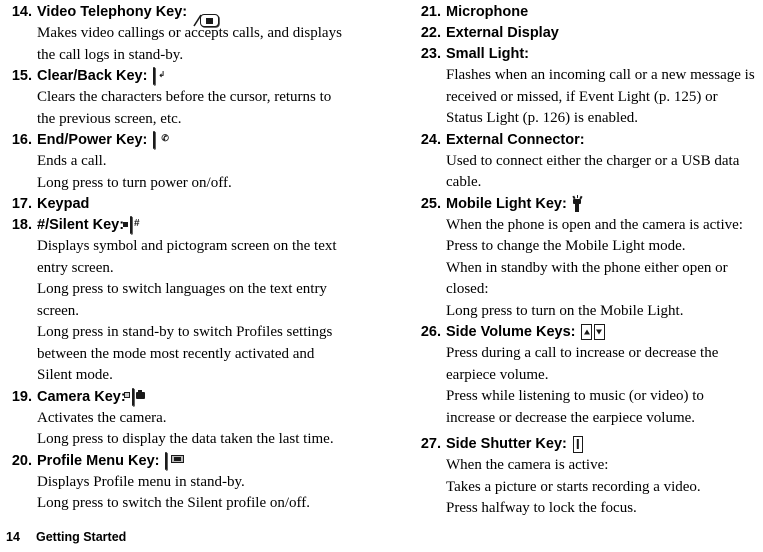 Image resolution: width=763 pixels, height=552 pixels. Describe the element at coordinates (159, 76) in the screenshot. I see `clear-back-key-icon: ↲` at that location.